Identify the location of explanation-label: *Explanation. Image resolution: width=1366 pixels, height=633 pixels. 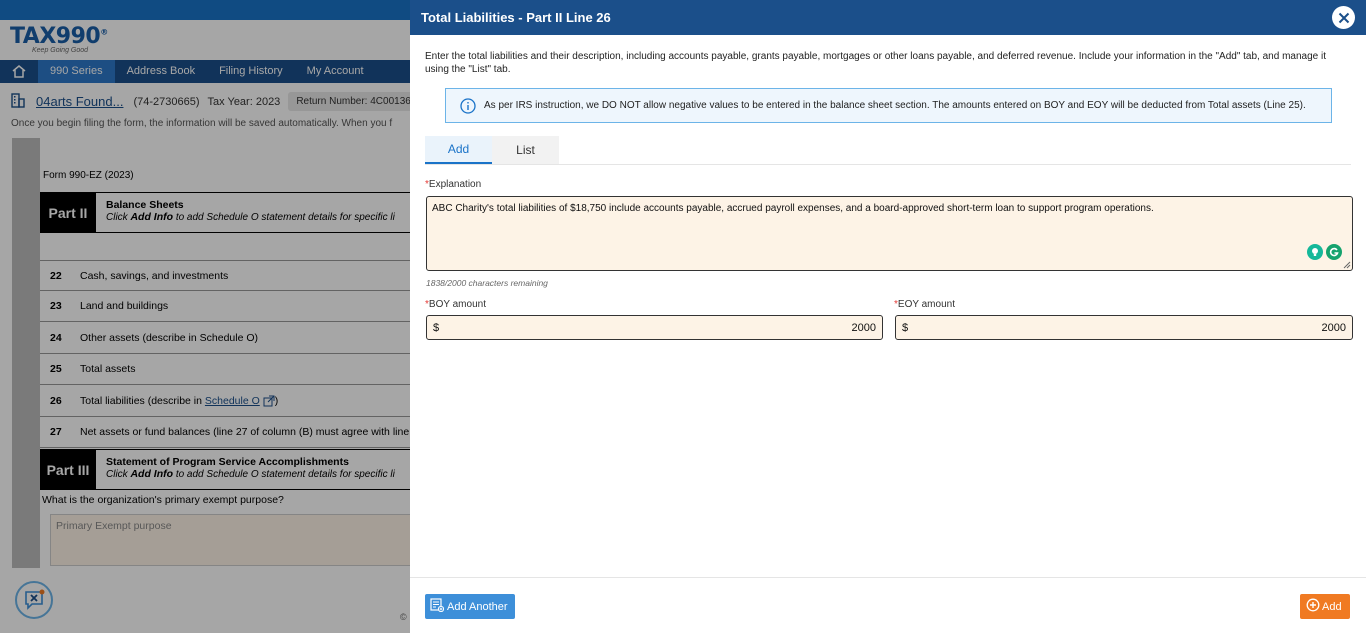
(453, 184).